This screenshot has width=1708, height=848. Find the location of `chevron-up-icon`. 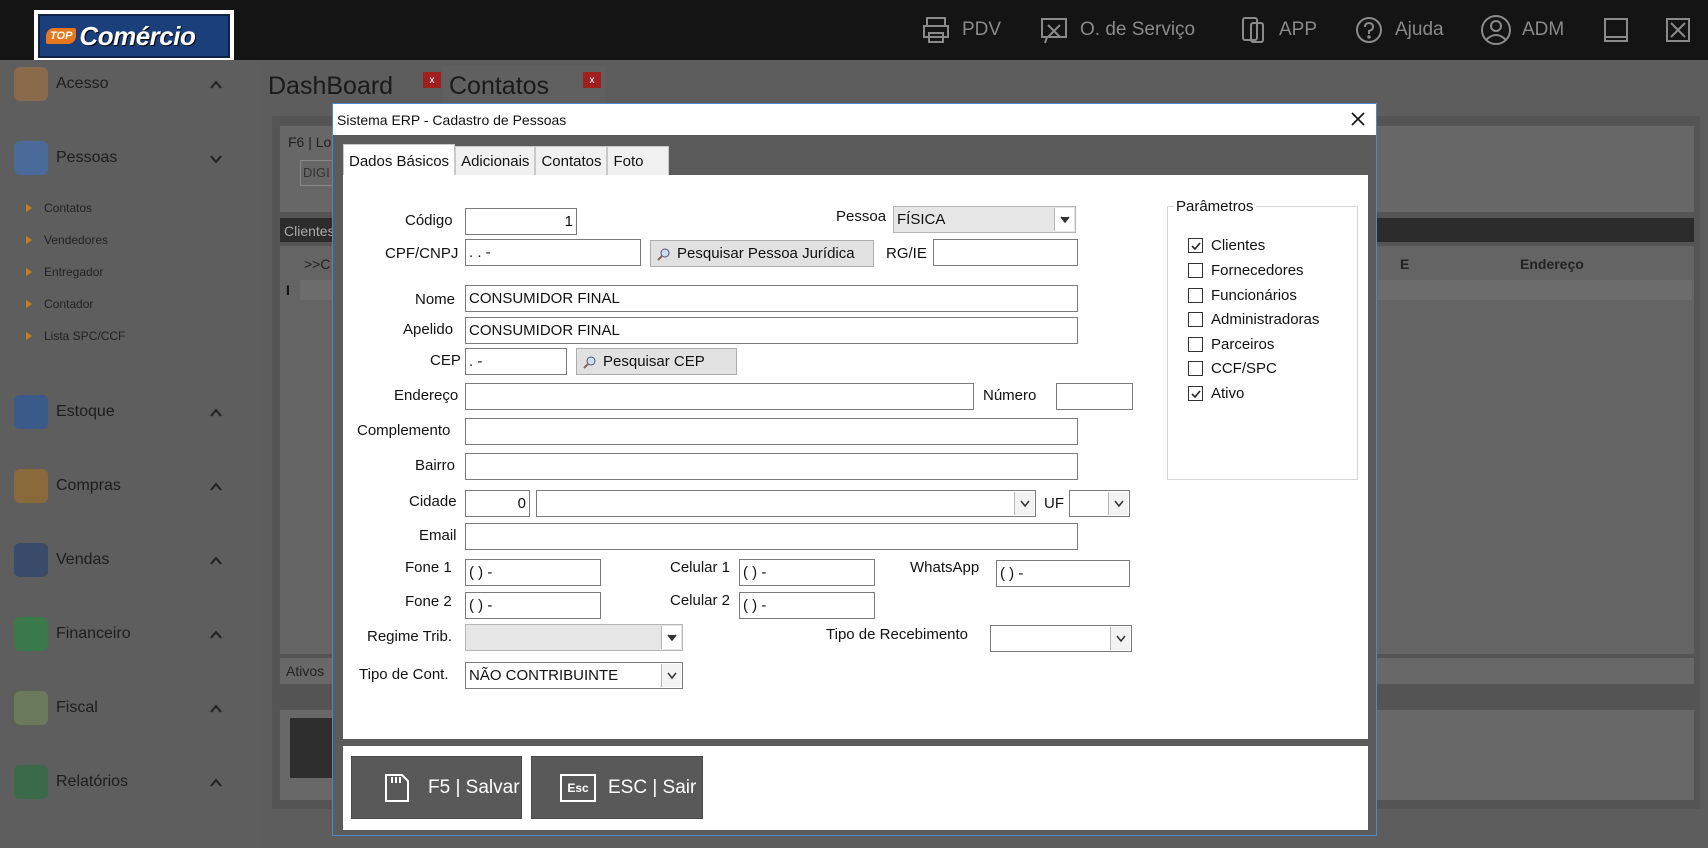

chevron-up-icon is located at coordinates (216, 412).